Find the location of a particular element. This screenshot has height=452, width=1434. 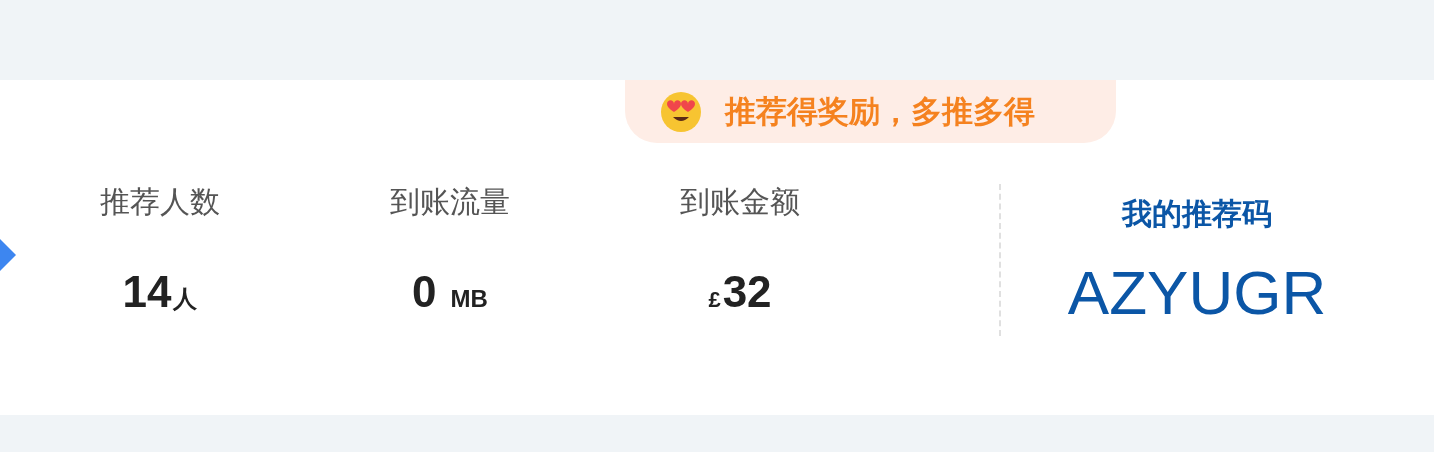

referral-code-title: 我的推荐码 is located at coordinates (1197, 214).